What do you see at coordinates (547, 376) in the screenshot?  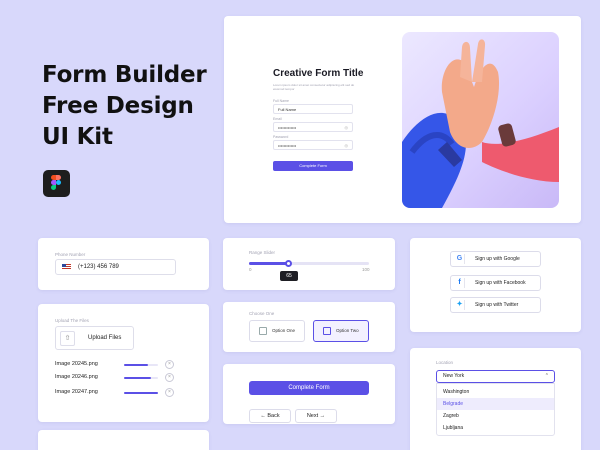 I see `chevron-up-icon: ⌃` at bounding box center [547, 376].